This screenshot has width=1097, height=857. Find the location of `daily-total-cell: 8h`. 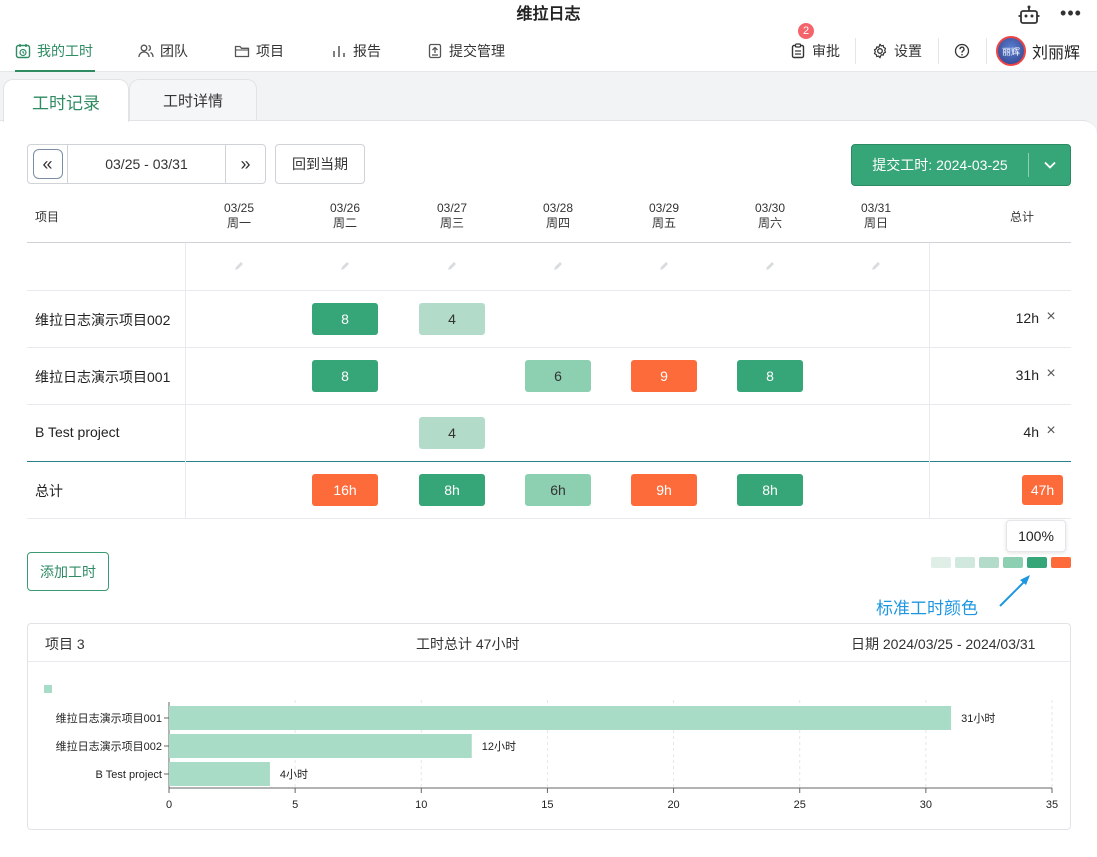

daily-total-cell: 8h is located at coordinates (452, 490).